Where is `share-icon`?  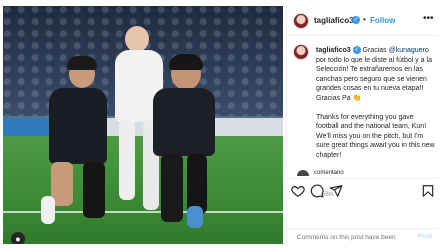
share-icon is located at coordinates (336, 191).